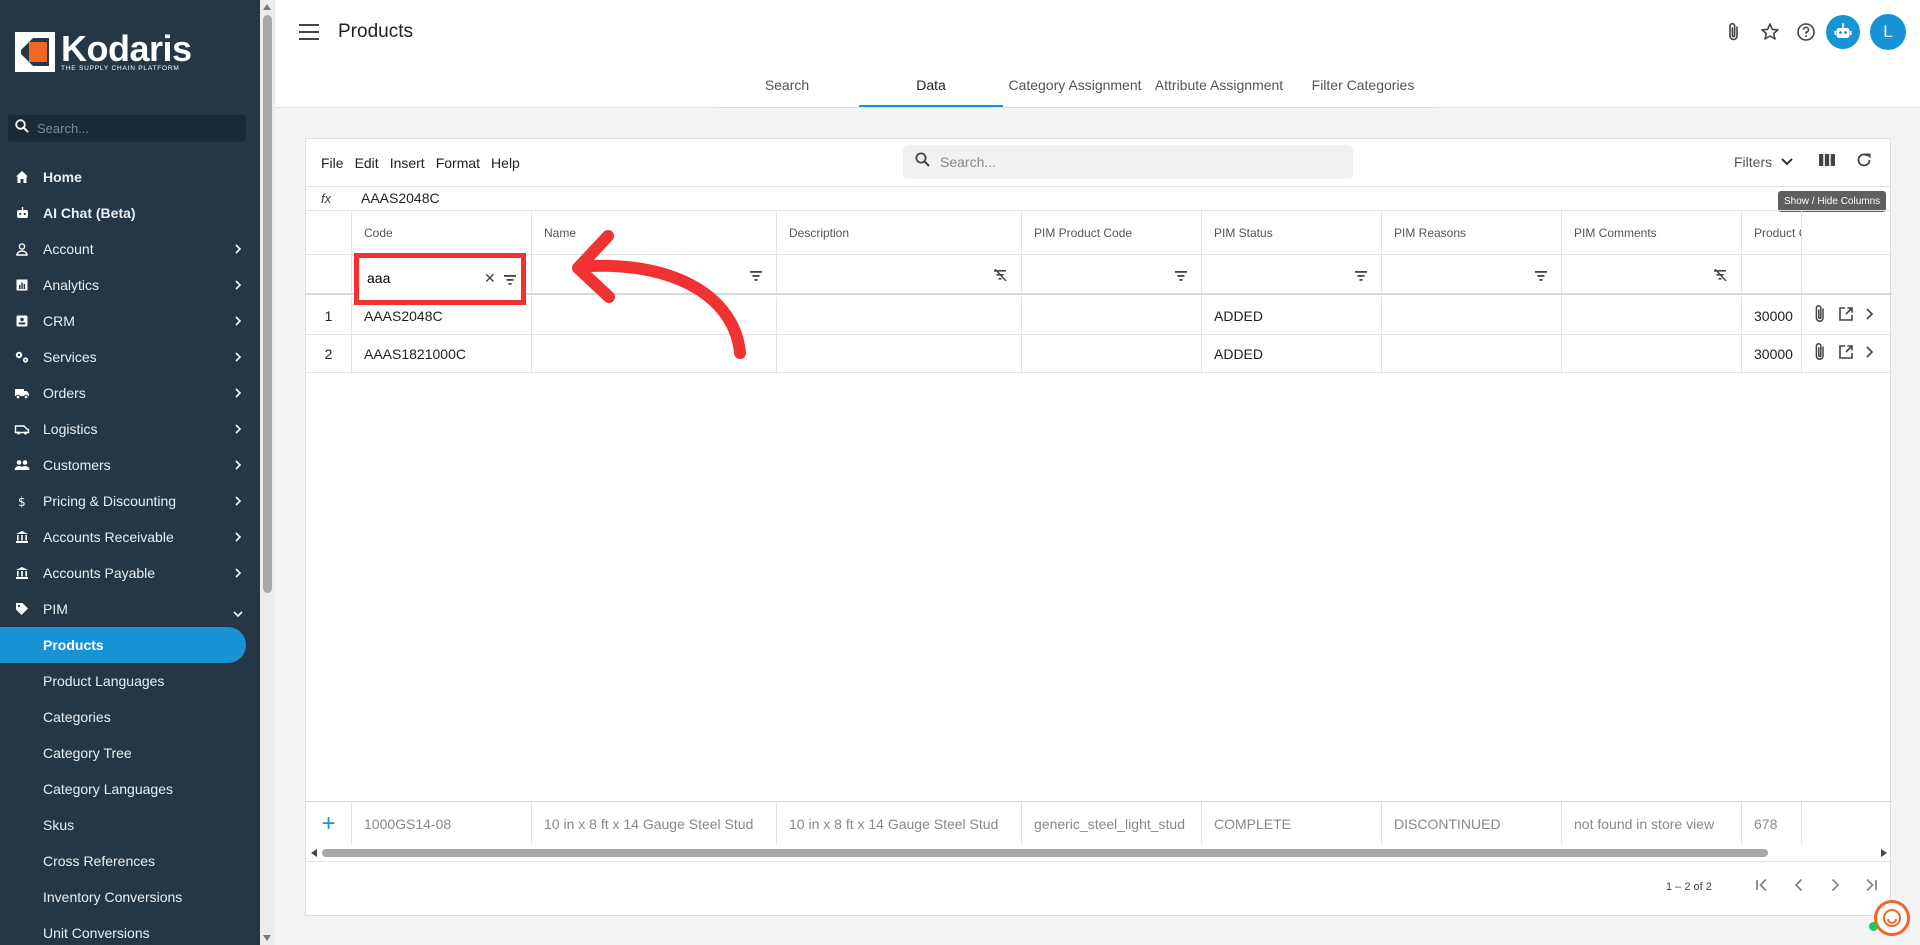 This screenshot has height=945, width=1920. What do you see at coordinates (1835, 887) in the screenshot?
I see `next-page-button` at bounding box center [1835, 887].